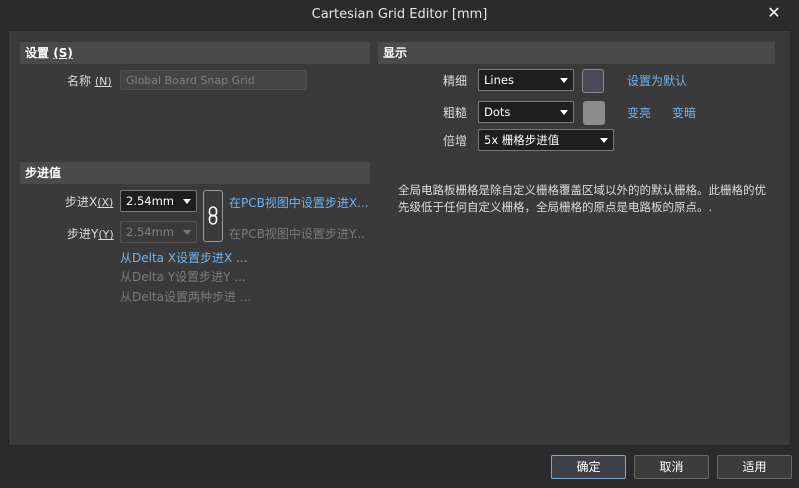 The image size is (799, 488). What do you see at coordinates (81, 202) in the screenshot?
I see `step-x-label-text: 步进X` at bounding box center [81, 202].